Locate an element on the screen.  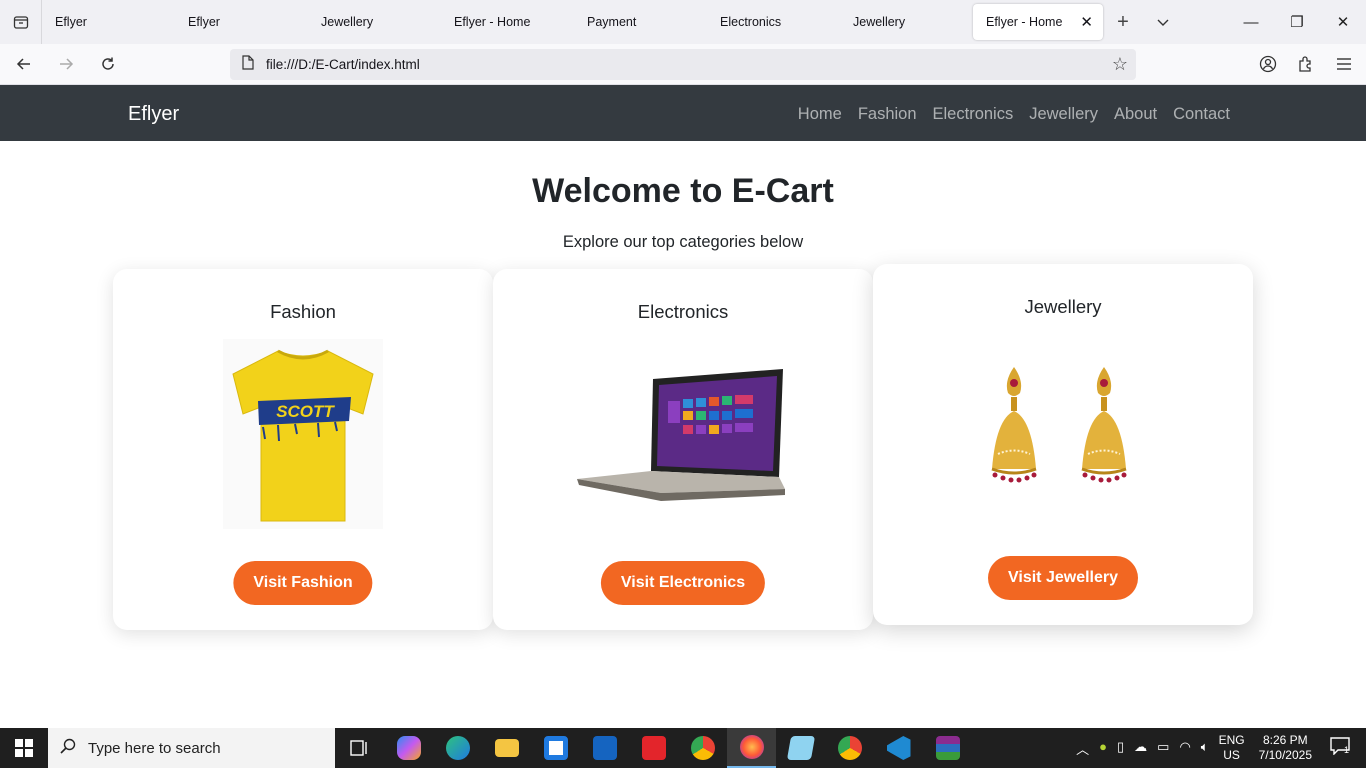
chevron-down-icon is located at coordinates (1163, 22).